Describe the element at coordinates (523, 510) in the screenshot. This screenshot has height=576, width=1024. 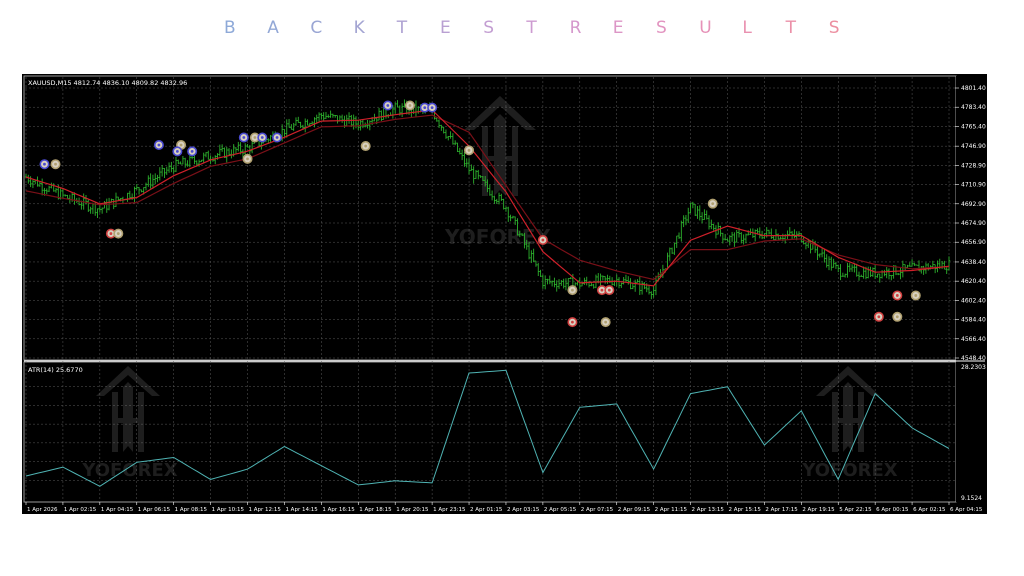
I see `time-label: 2 Apr 03:15` at that location.